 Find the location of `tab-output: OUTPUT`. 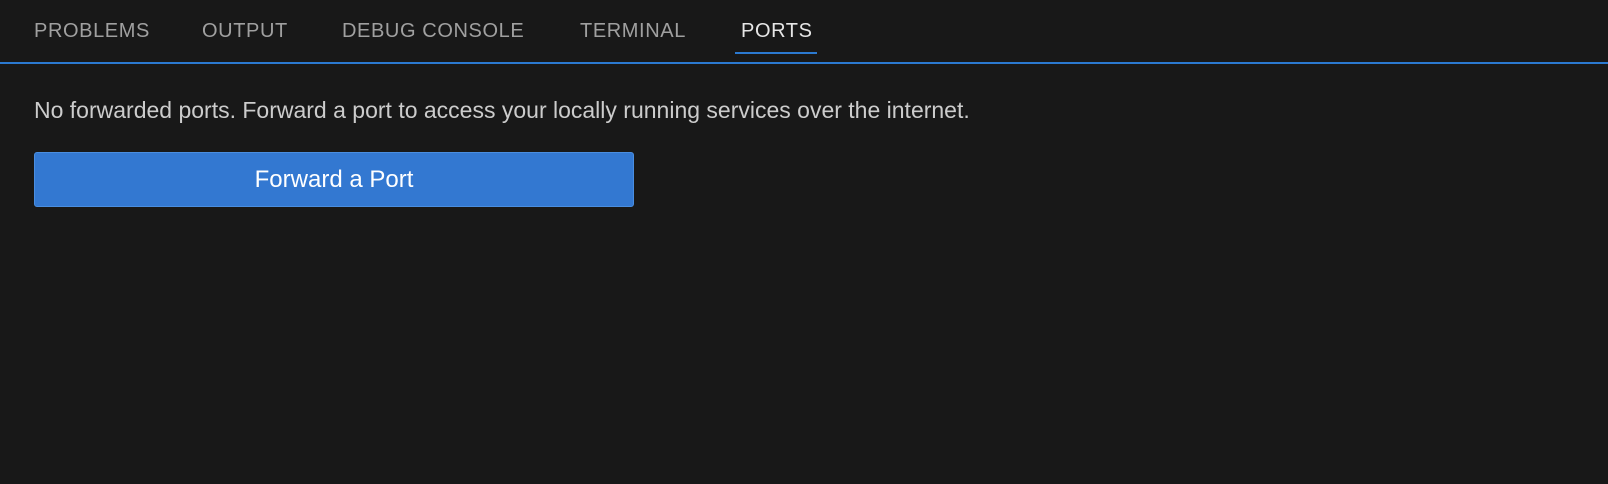

tab-output: OUTPUT is located at coordinates (245, 31).